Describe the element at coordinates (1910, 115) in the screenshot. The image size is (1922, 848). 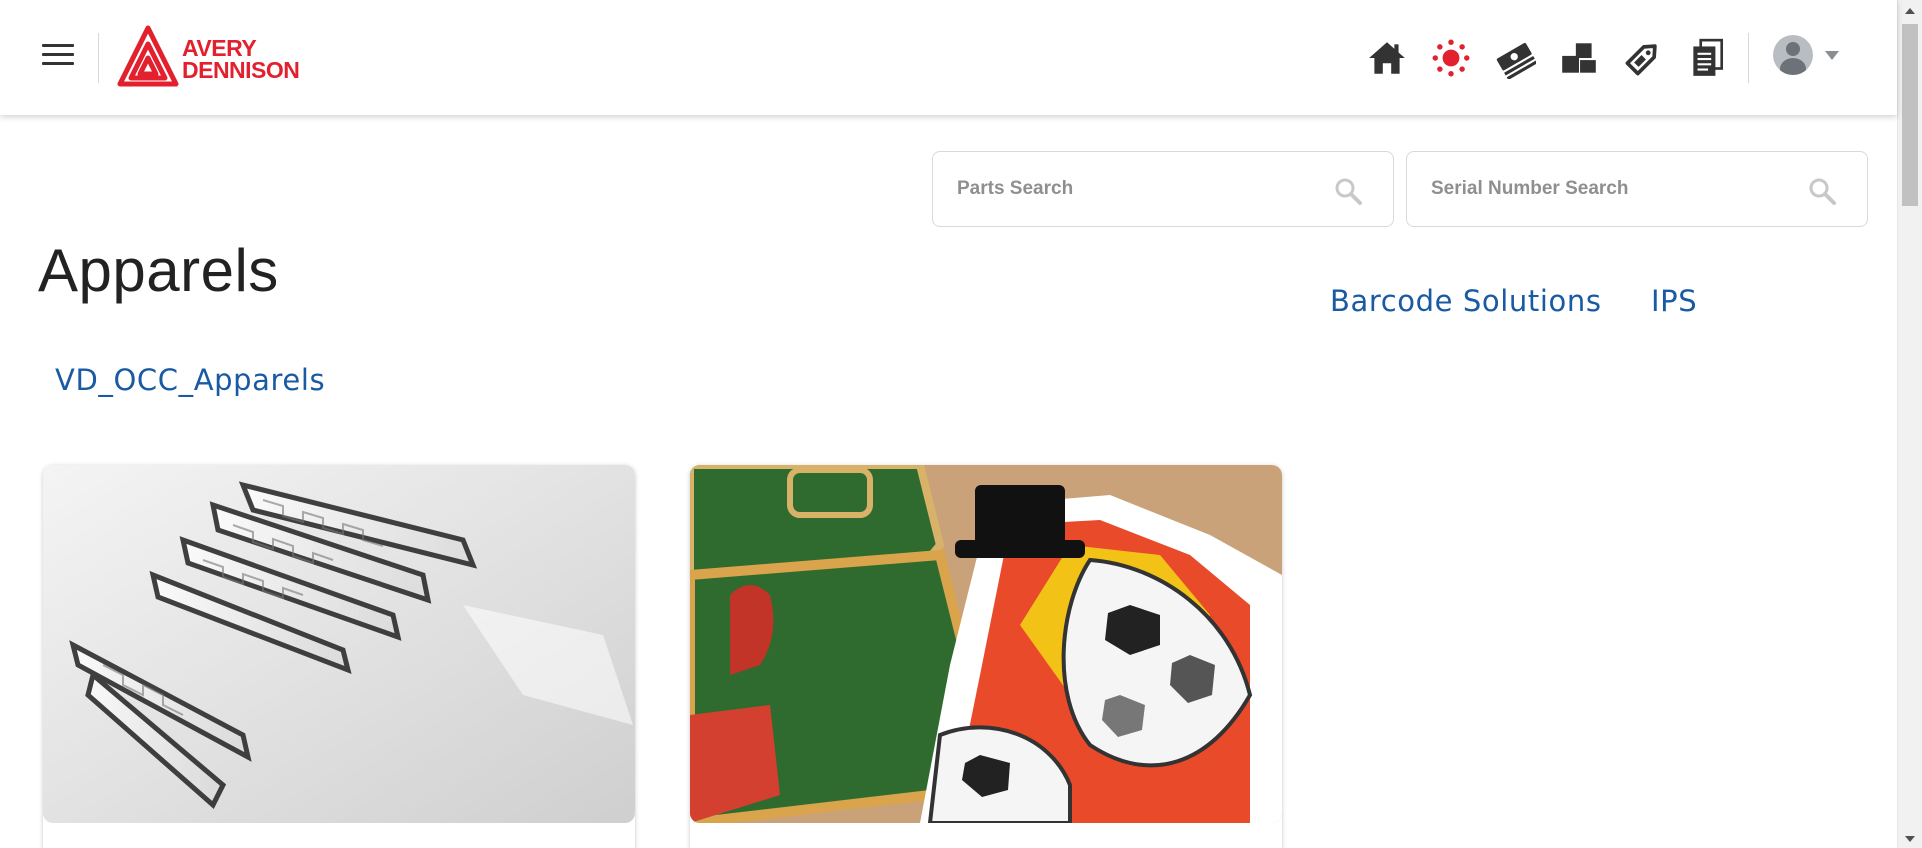
I see `scroll-thumb` at that location.